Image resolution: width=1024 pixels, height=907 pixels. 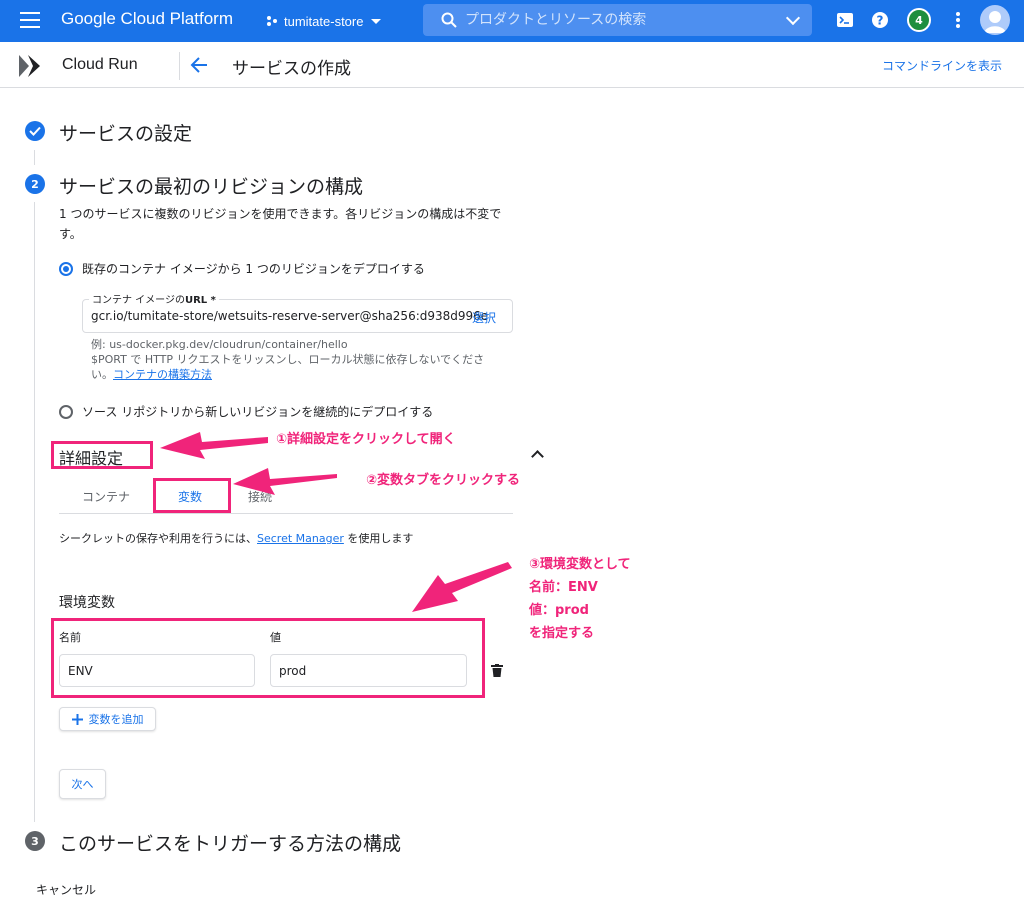 I want to click on annotation-step1: ①詳細設定をクリックして開く, so click(x=366, y=439).